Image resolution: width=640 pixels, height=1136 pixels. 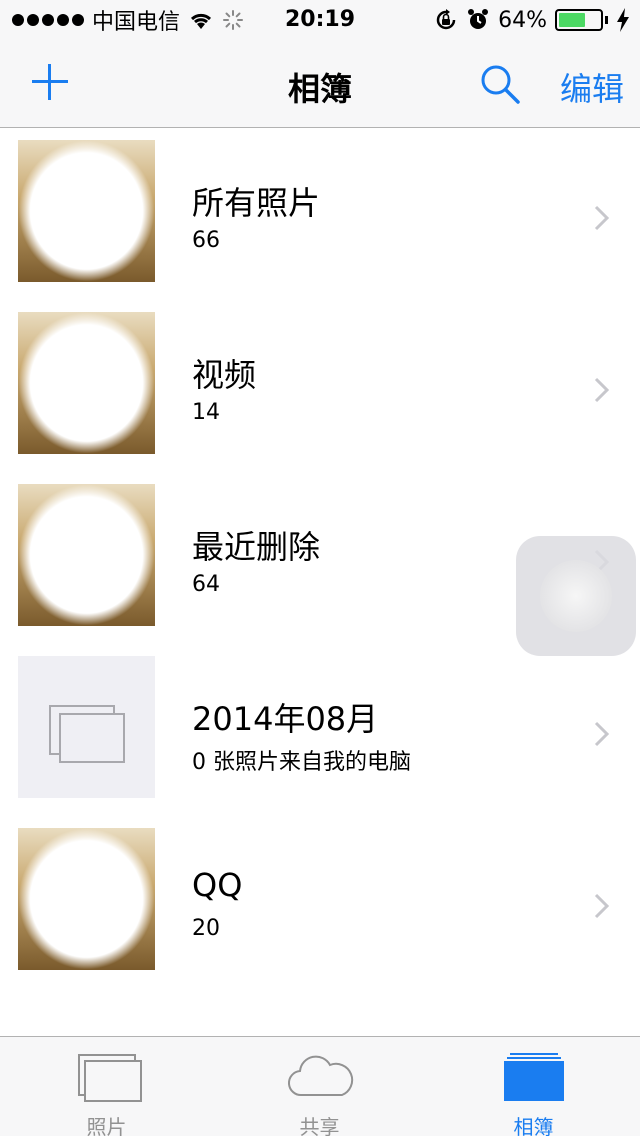 I want to click on carrier-label: 中国电信, so click(x=136, y=22).